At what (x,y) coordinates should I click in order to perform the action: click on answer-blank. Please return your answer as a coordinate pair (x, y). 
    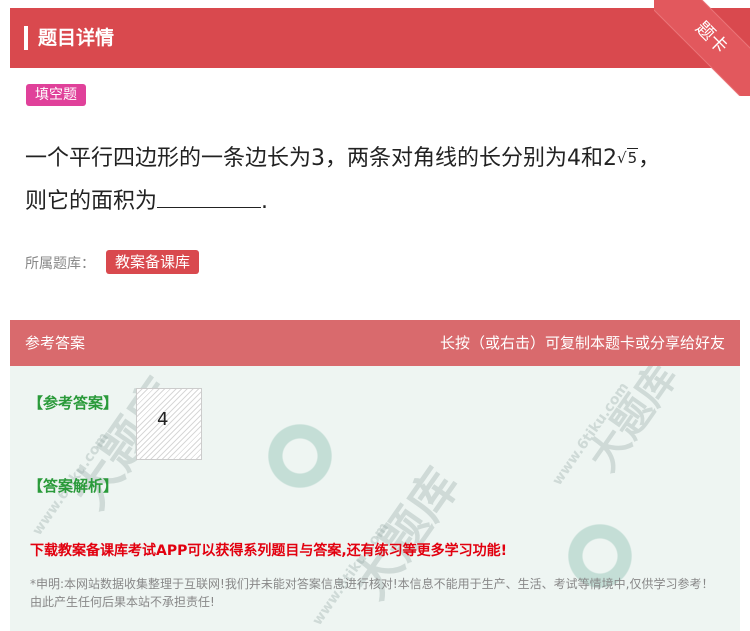
    Looking at the image, I should click on (209, 197).